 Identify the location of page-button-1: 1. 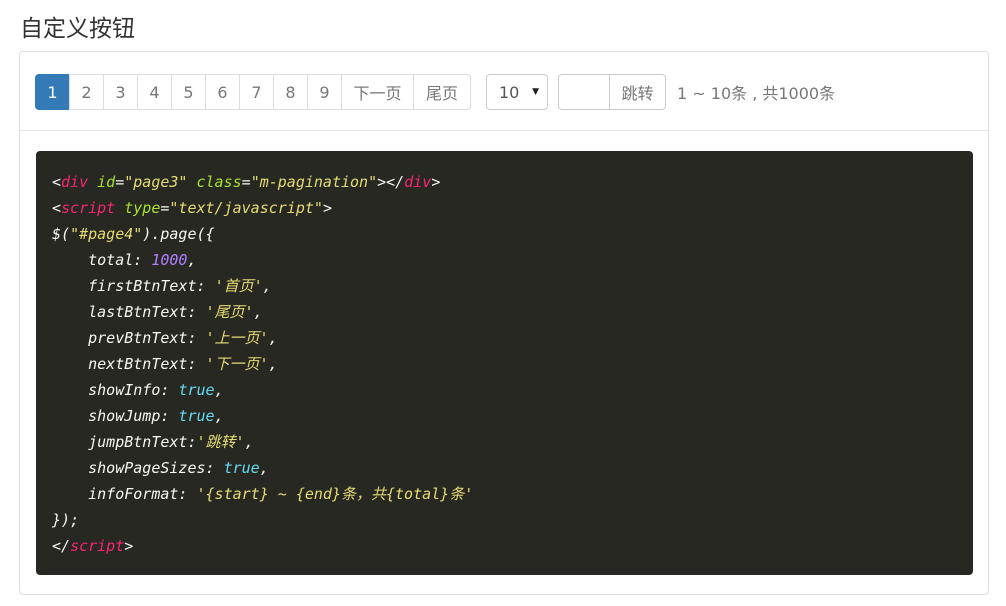
(52, 92).